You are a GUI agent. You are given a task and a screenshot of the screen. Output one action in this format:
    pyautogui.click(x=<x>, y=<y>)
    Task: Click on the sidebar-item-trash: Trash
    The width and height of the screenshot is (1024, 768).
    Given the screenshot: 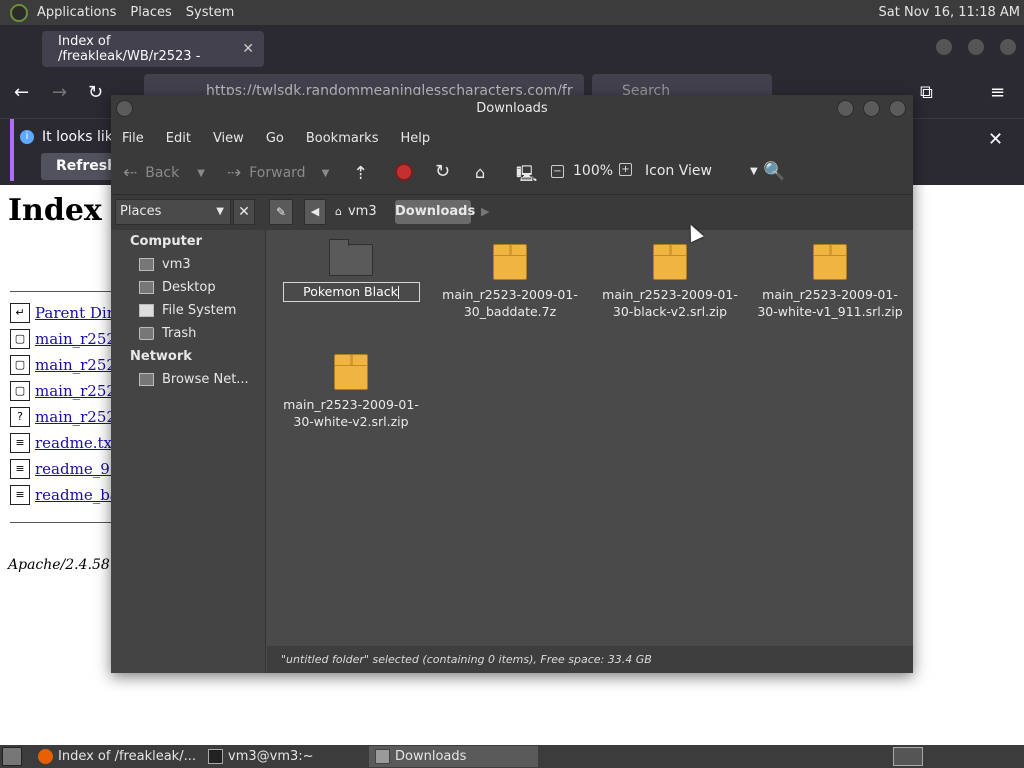 What is the action you would take?
    pyautogui.click(x=167, y=333)
    